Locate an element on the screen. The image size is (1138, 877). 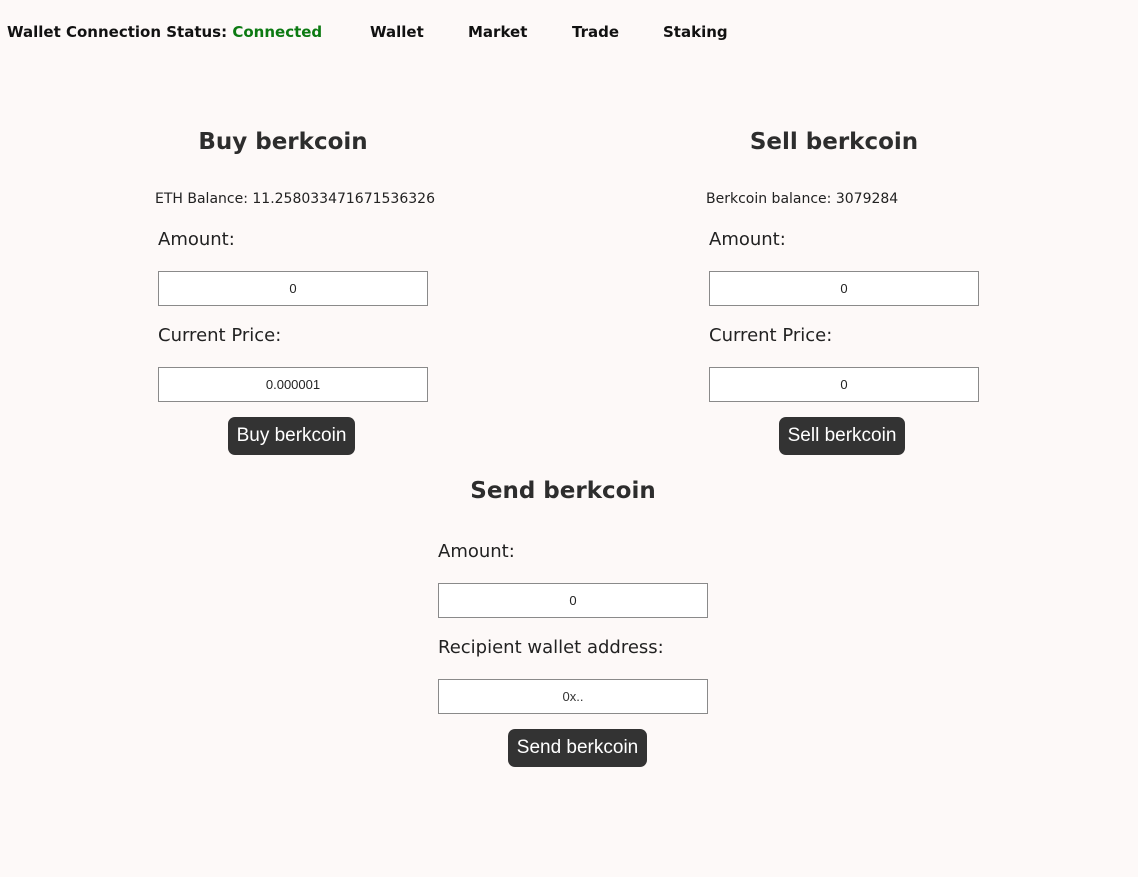
buy-button: Buy berkcoin is located at coordinates (291, 436).